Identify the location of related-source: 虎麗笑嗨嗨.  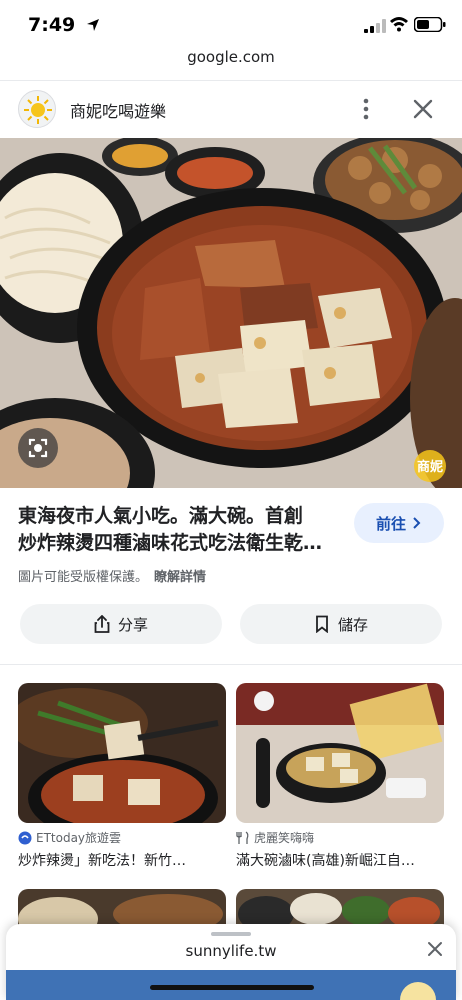
(340, 837).